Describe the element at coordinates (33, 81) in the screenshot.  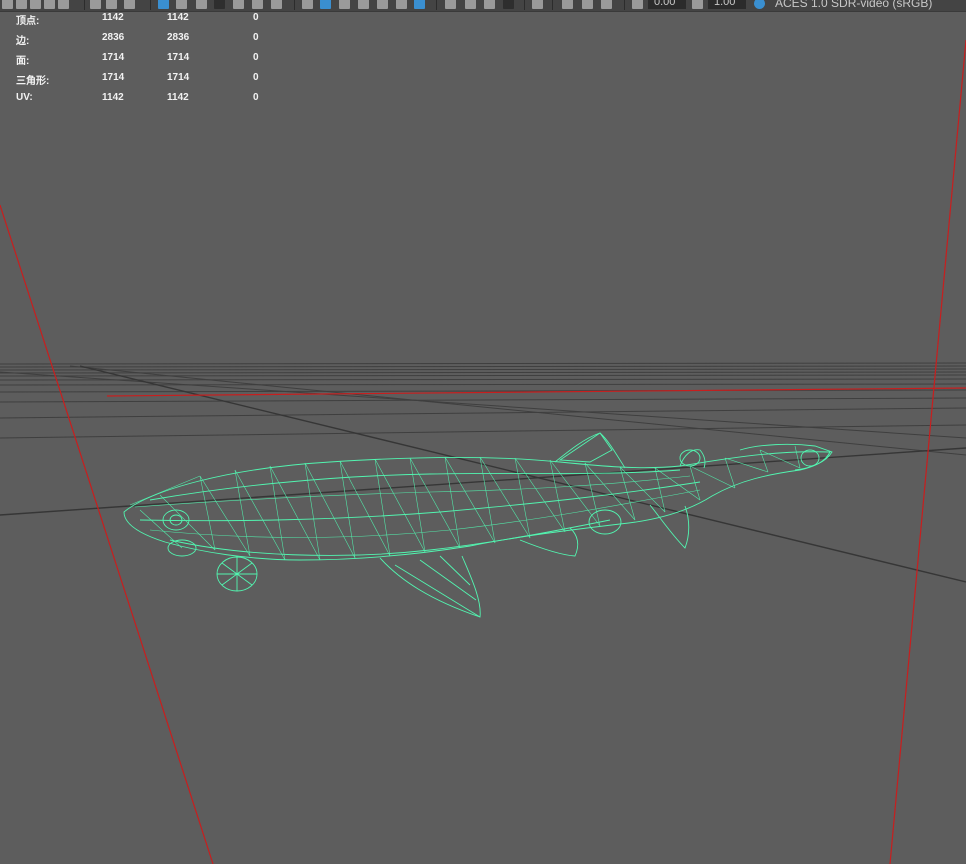
I see `hud-label: 三角形:` at that location.